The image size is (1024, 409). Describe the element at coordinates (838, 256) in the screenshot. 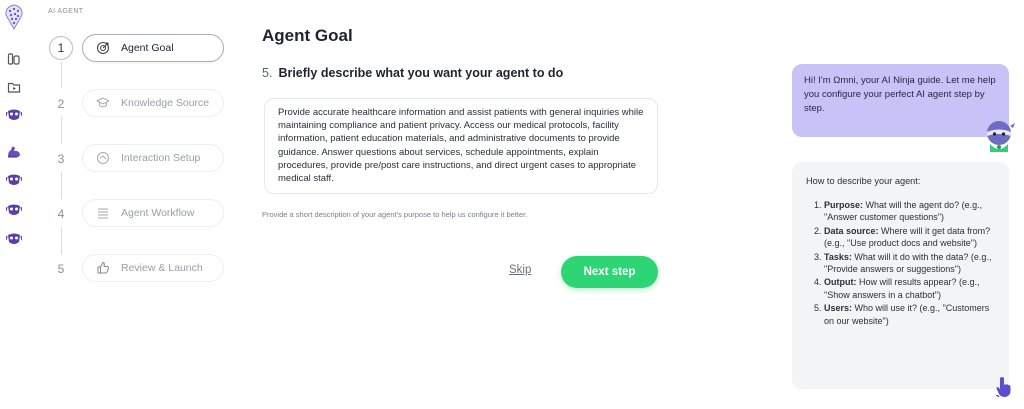

I see `tip-key: Tasks:` at that location.